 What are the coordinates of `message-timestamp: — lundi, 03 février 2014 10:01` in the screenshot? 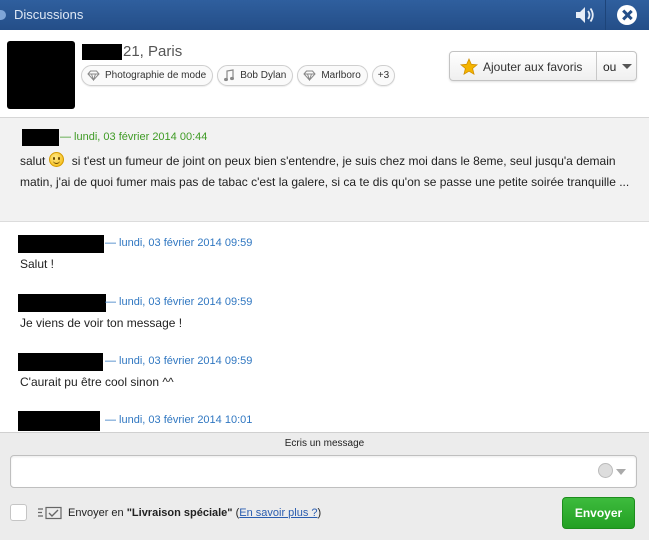 It's located at (179, 420).